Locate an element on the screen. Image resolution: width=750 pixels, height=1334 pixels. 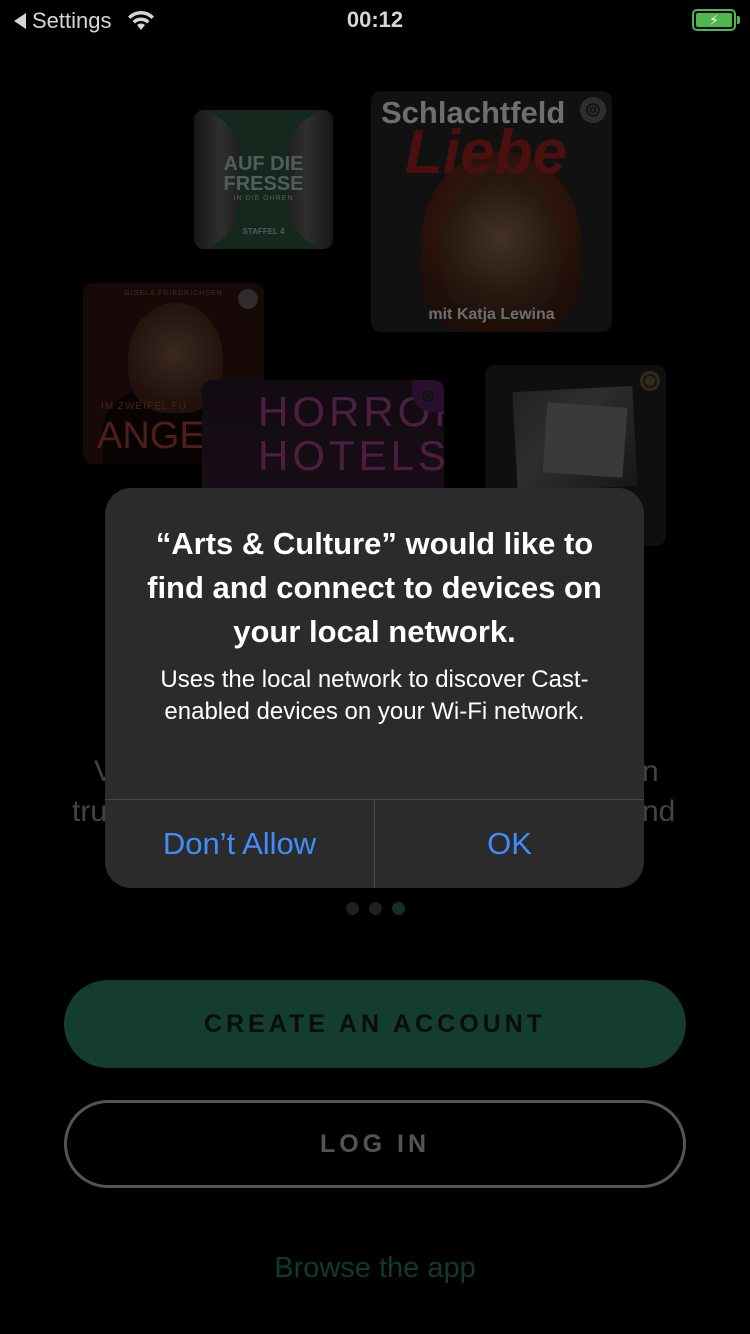
status-bar: Settings 00:12 ⚡ is located at coordinates (375, 20).